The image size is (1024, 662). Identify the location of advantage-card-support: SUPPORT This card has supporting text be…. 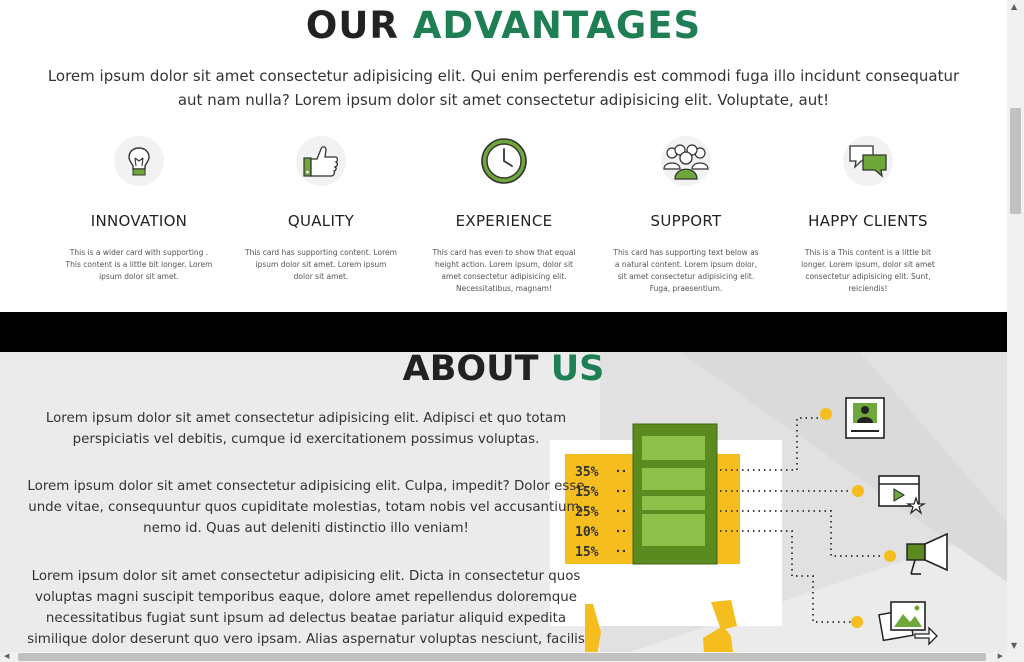
(686, 215).